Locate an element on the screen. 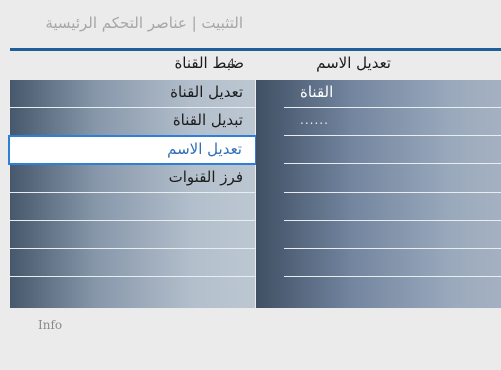 The height and width of the screenshot is (370, 501). menu-item-edit-channel: تعديل القناة is located at coordinates (132, 94).